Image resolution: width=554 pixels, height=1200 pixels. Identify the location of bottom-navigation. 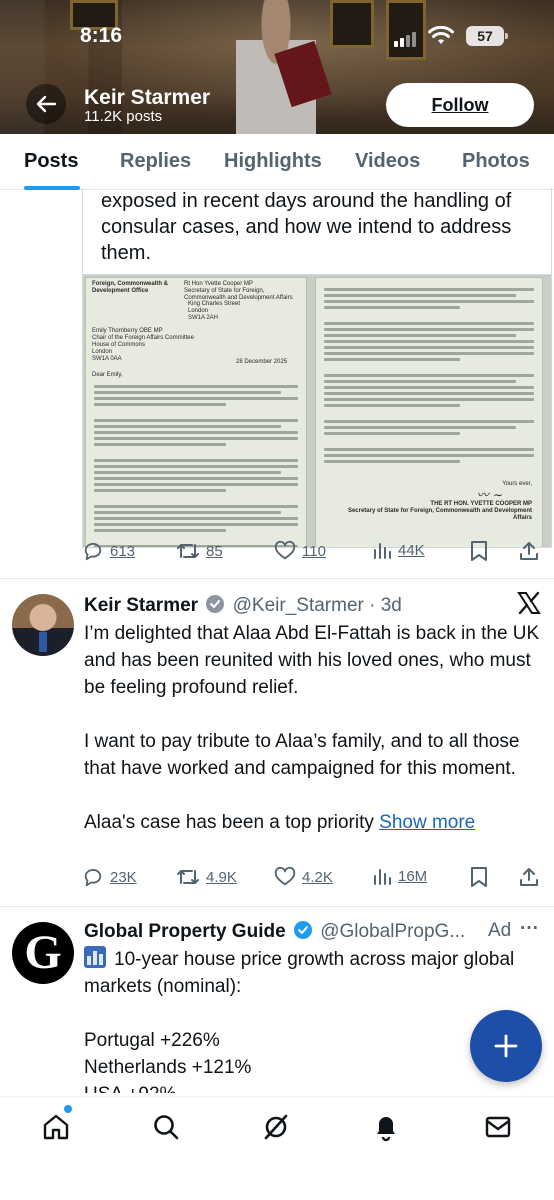
(277, 1148).